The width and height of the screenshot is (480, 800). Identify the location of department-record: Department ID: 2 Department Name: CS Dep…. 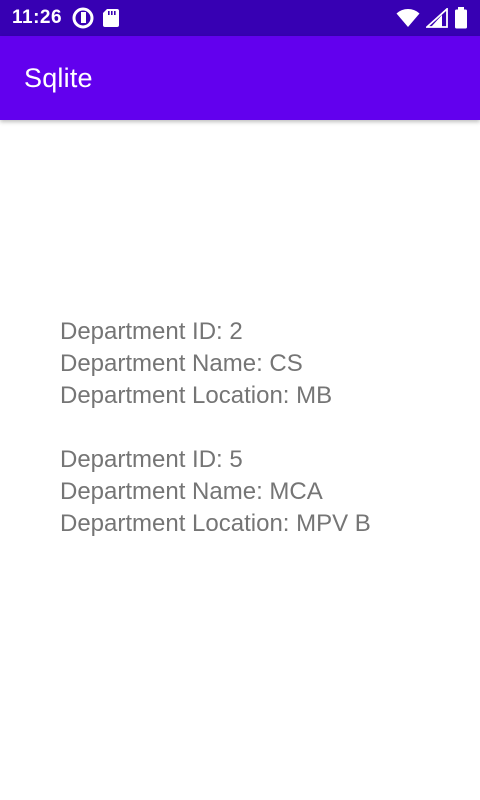
(260, 364).